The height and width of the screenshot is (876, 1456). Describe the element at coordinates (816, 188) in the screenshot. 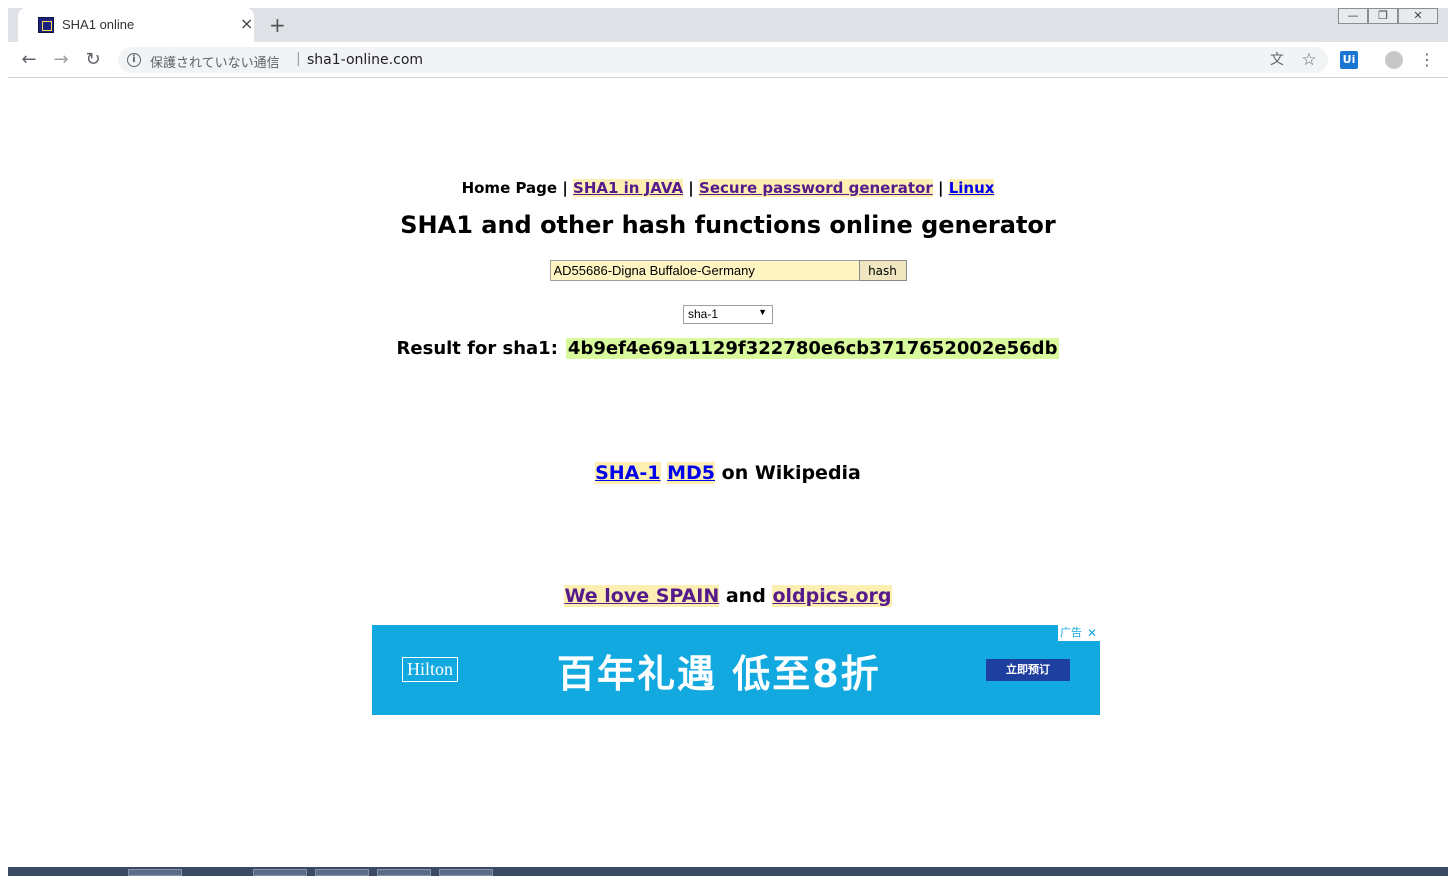

I see `password-generator-link: Secure password generator` at that location.